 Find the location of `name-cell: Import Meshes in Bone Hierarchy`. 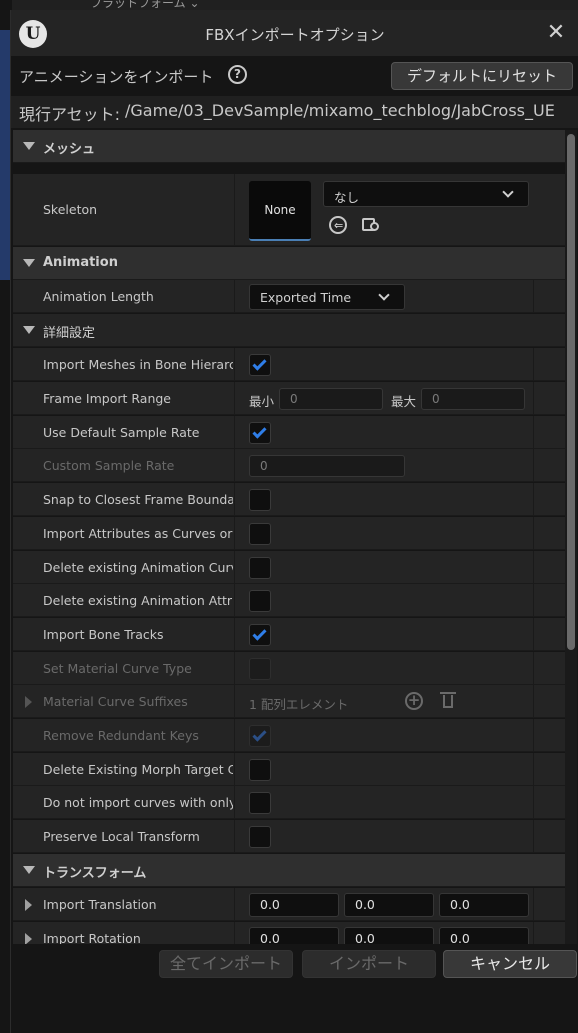

name-cell: Import Meshes in Bone Hierarchy is located at coordinates (124, 364).